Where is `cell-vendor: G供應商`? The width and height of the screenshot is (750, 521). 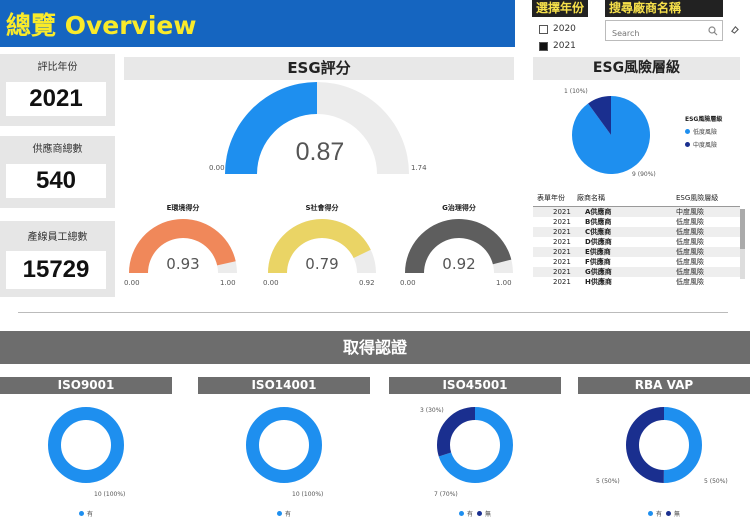 cell-vendor: G供應商 is located at coordinates (598, 272).